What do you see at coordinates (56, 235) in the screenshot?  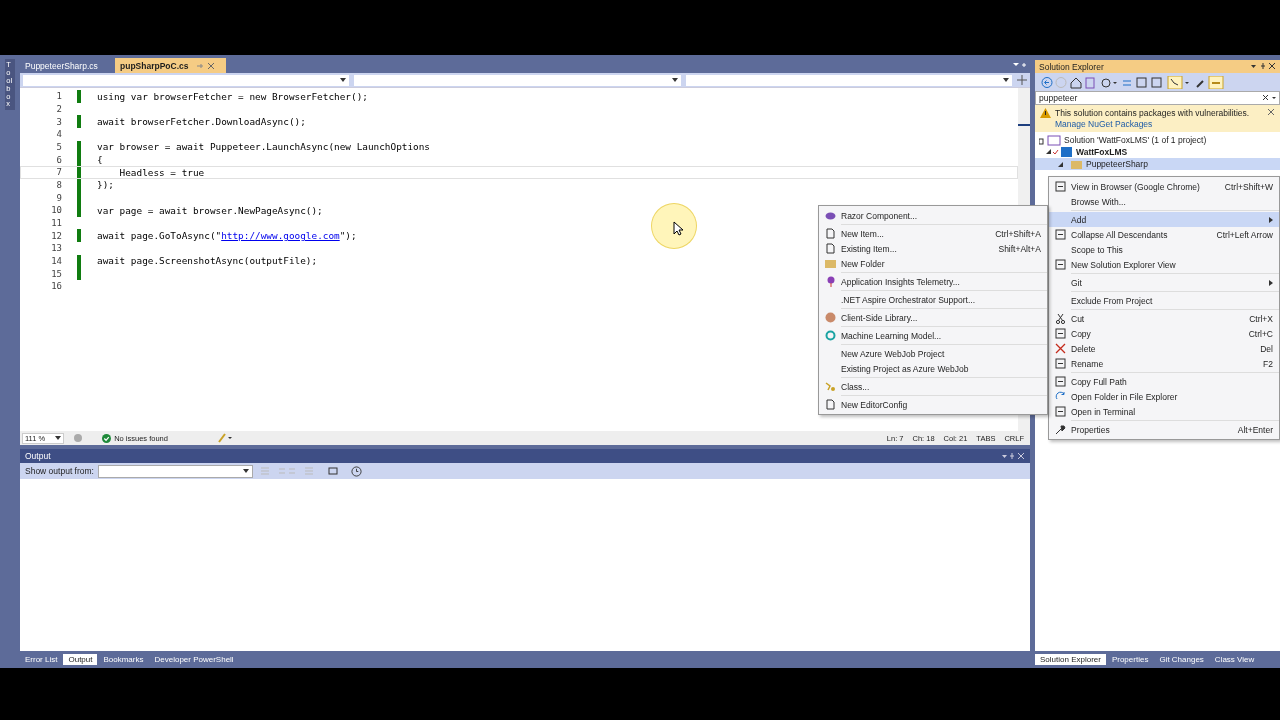 I see `line-number: 12` at bounding box center [56, 235].